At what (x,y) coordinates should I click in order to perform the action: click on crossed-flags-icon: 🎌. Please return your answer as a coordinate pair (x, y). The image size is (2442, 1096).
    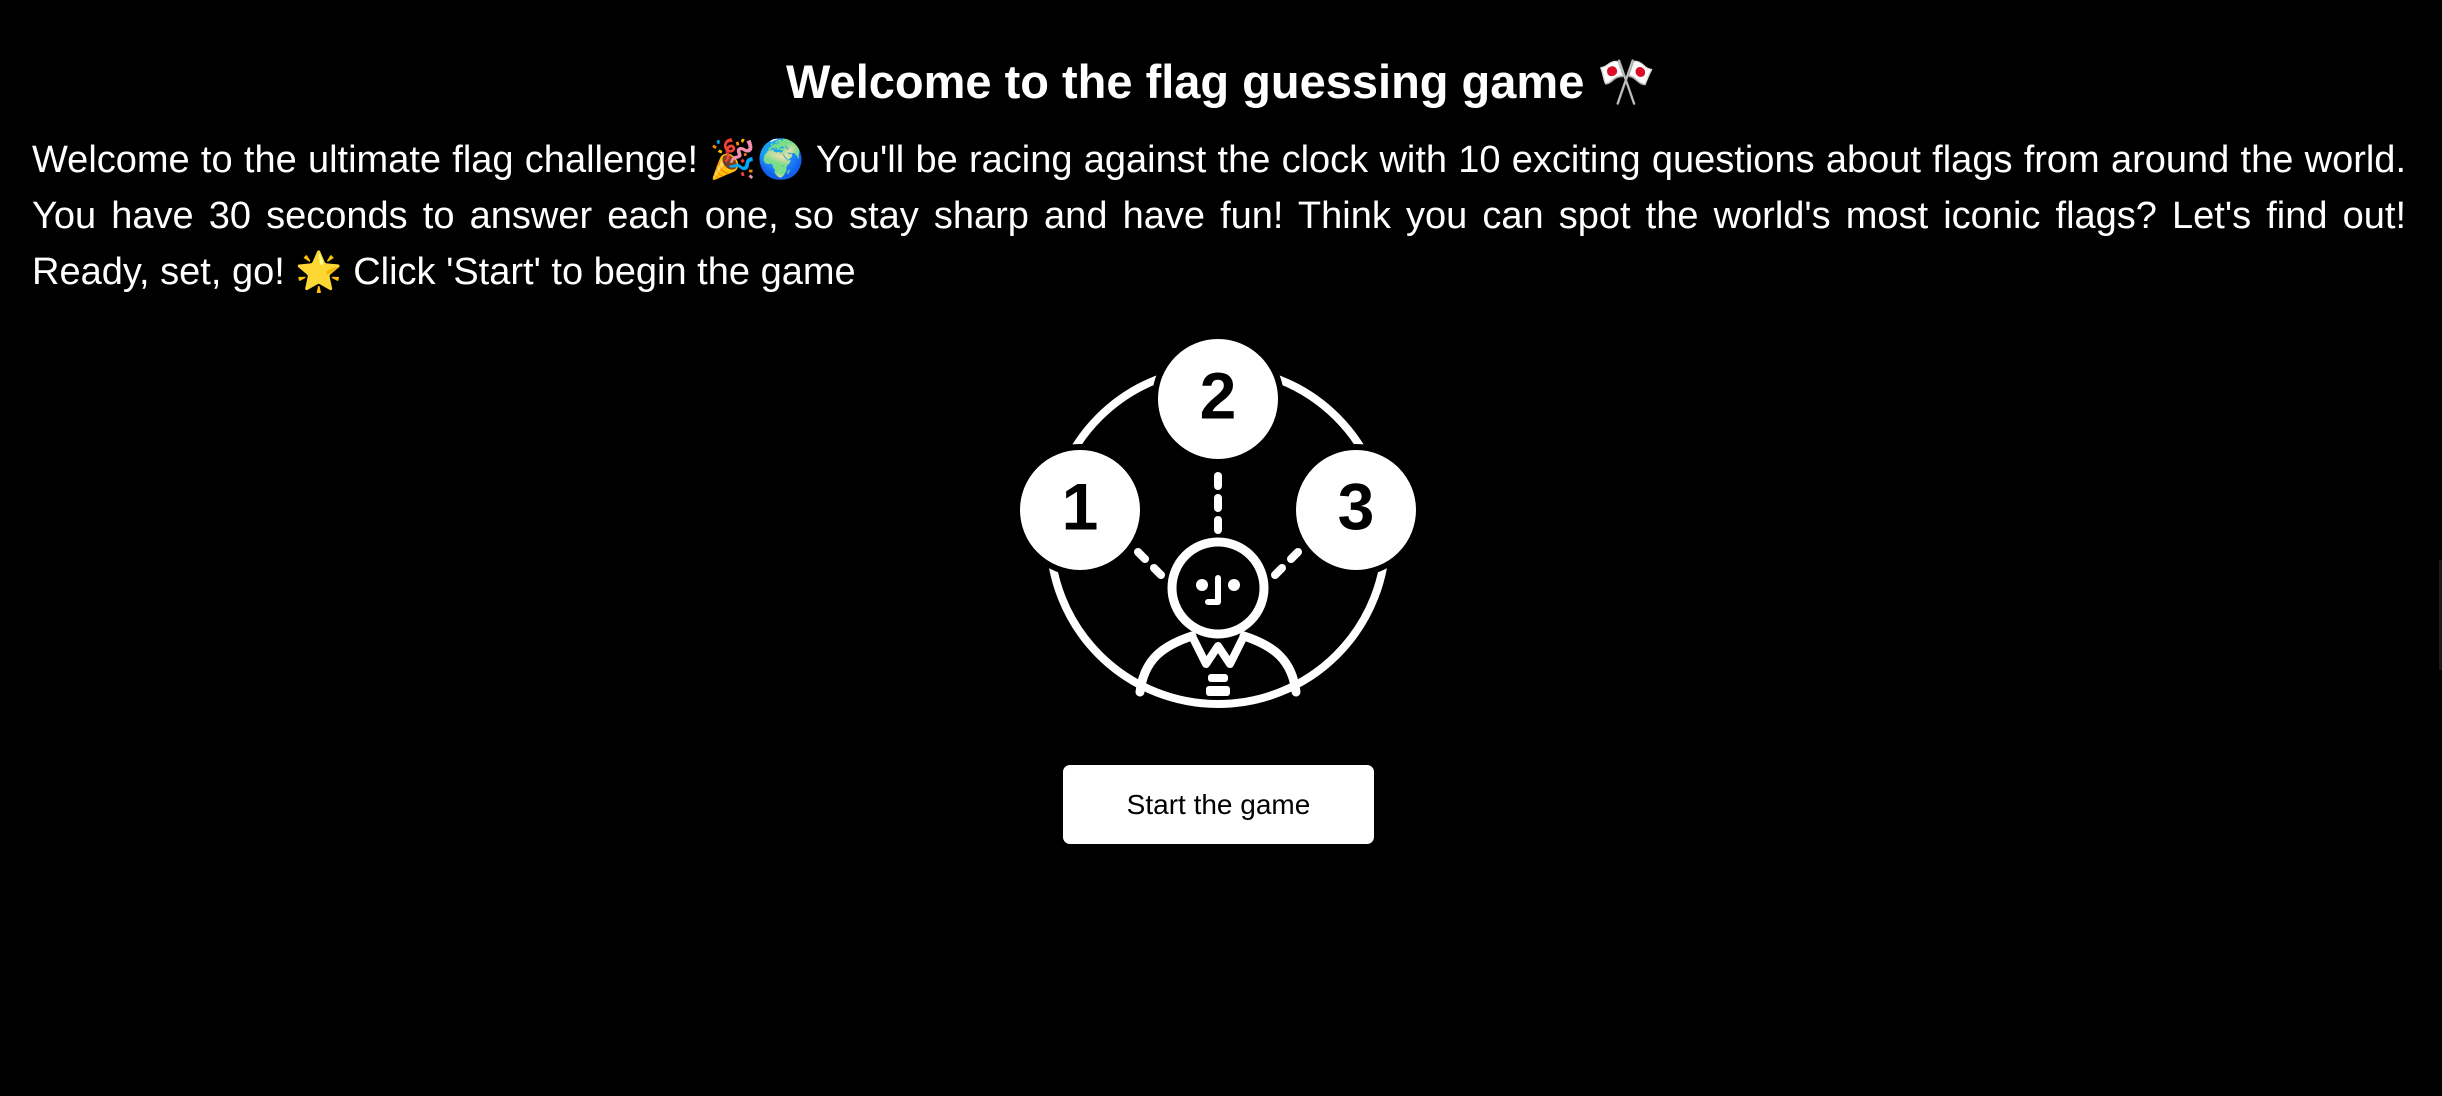
    Looking at the image, I should click on (1626, 82).